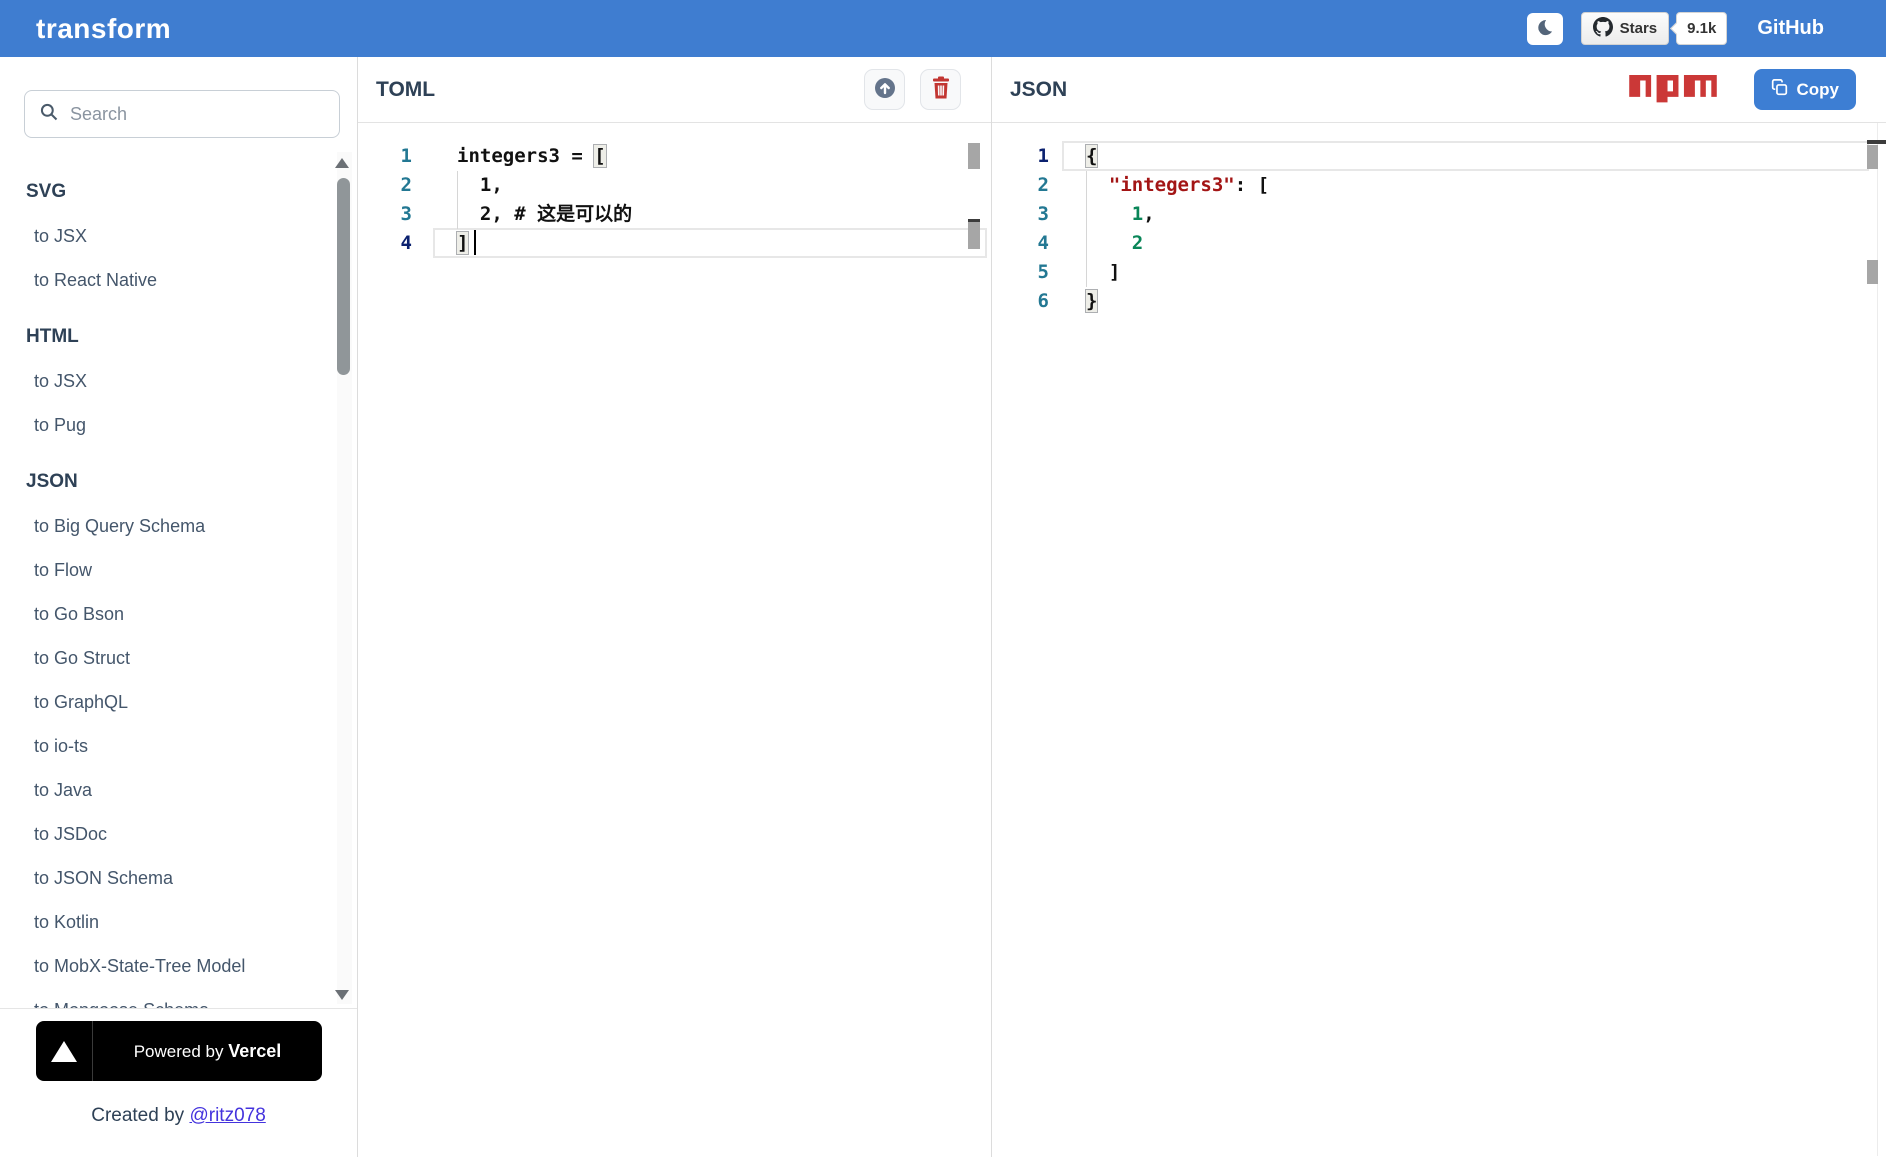 The height and width of the screenshot is (1157, 1886). Describe the element at coordinates (1439, 272) in the screenshot. I see `code-line: 5 ]` at that location.